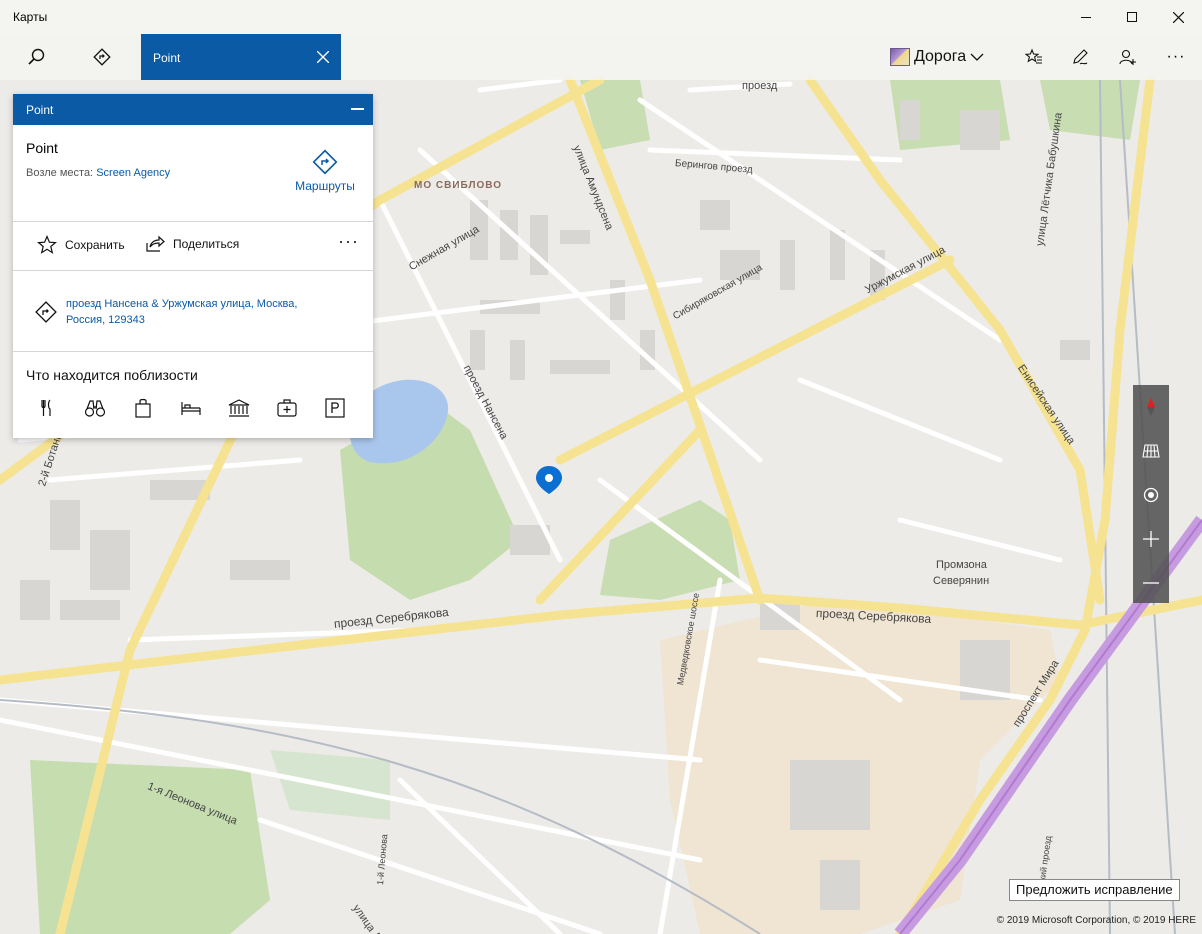 This screenshot has width=1202, height=934. I want to click on share-button: Поделиться, so click(192, 244).